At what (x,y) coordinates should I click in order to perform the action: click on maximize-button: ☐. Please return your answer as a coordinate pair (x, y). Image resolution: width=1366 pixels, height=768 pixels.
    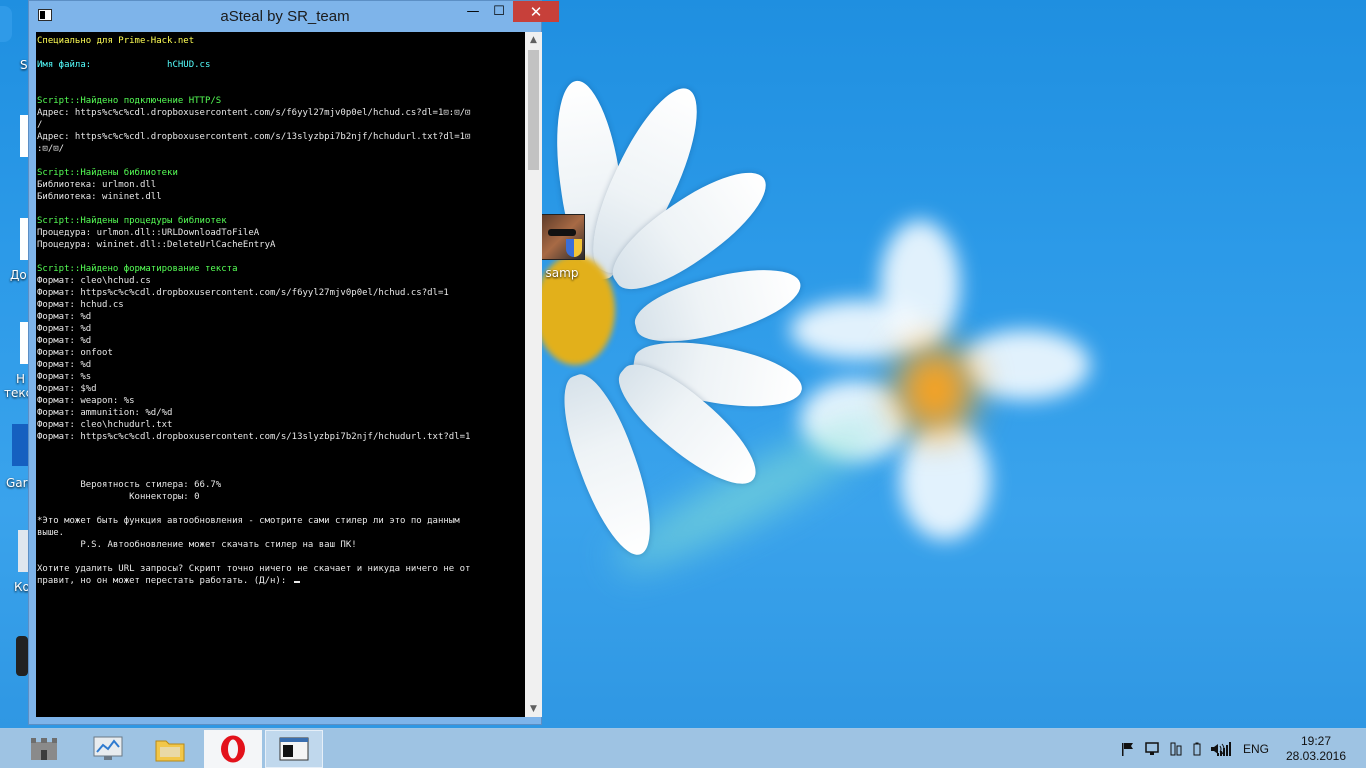
    Looking at the image, I should click on (499, 11).